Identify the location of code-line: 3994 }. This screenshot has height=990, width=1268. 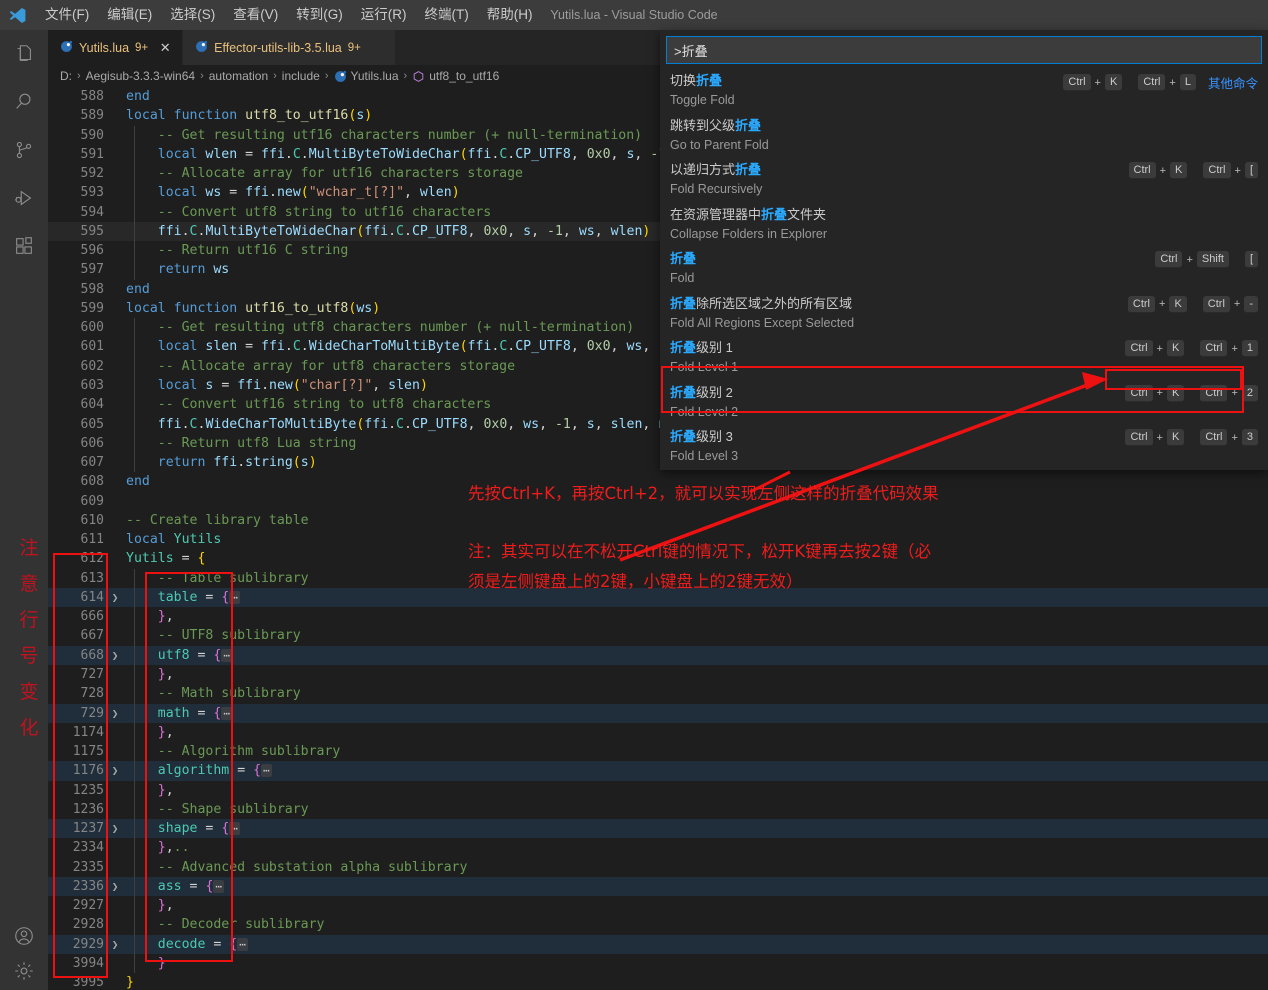
(658, 963).